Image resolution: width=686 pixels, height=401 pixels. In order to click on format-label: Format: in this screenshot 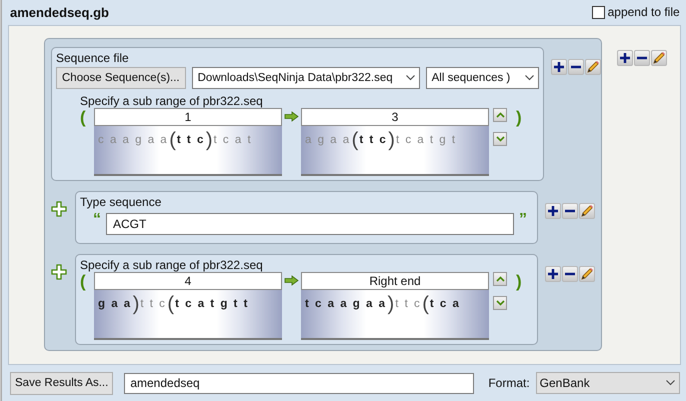, I will do `click(509, 383)`.